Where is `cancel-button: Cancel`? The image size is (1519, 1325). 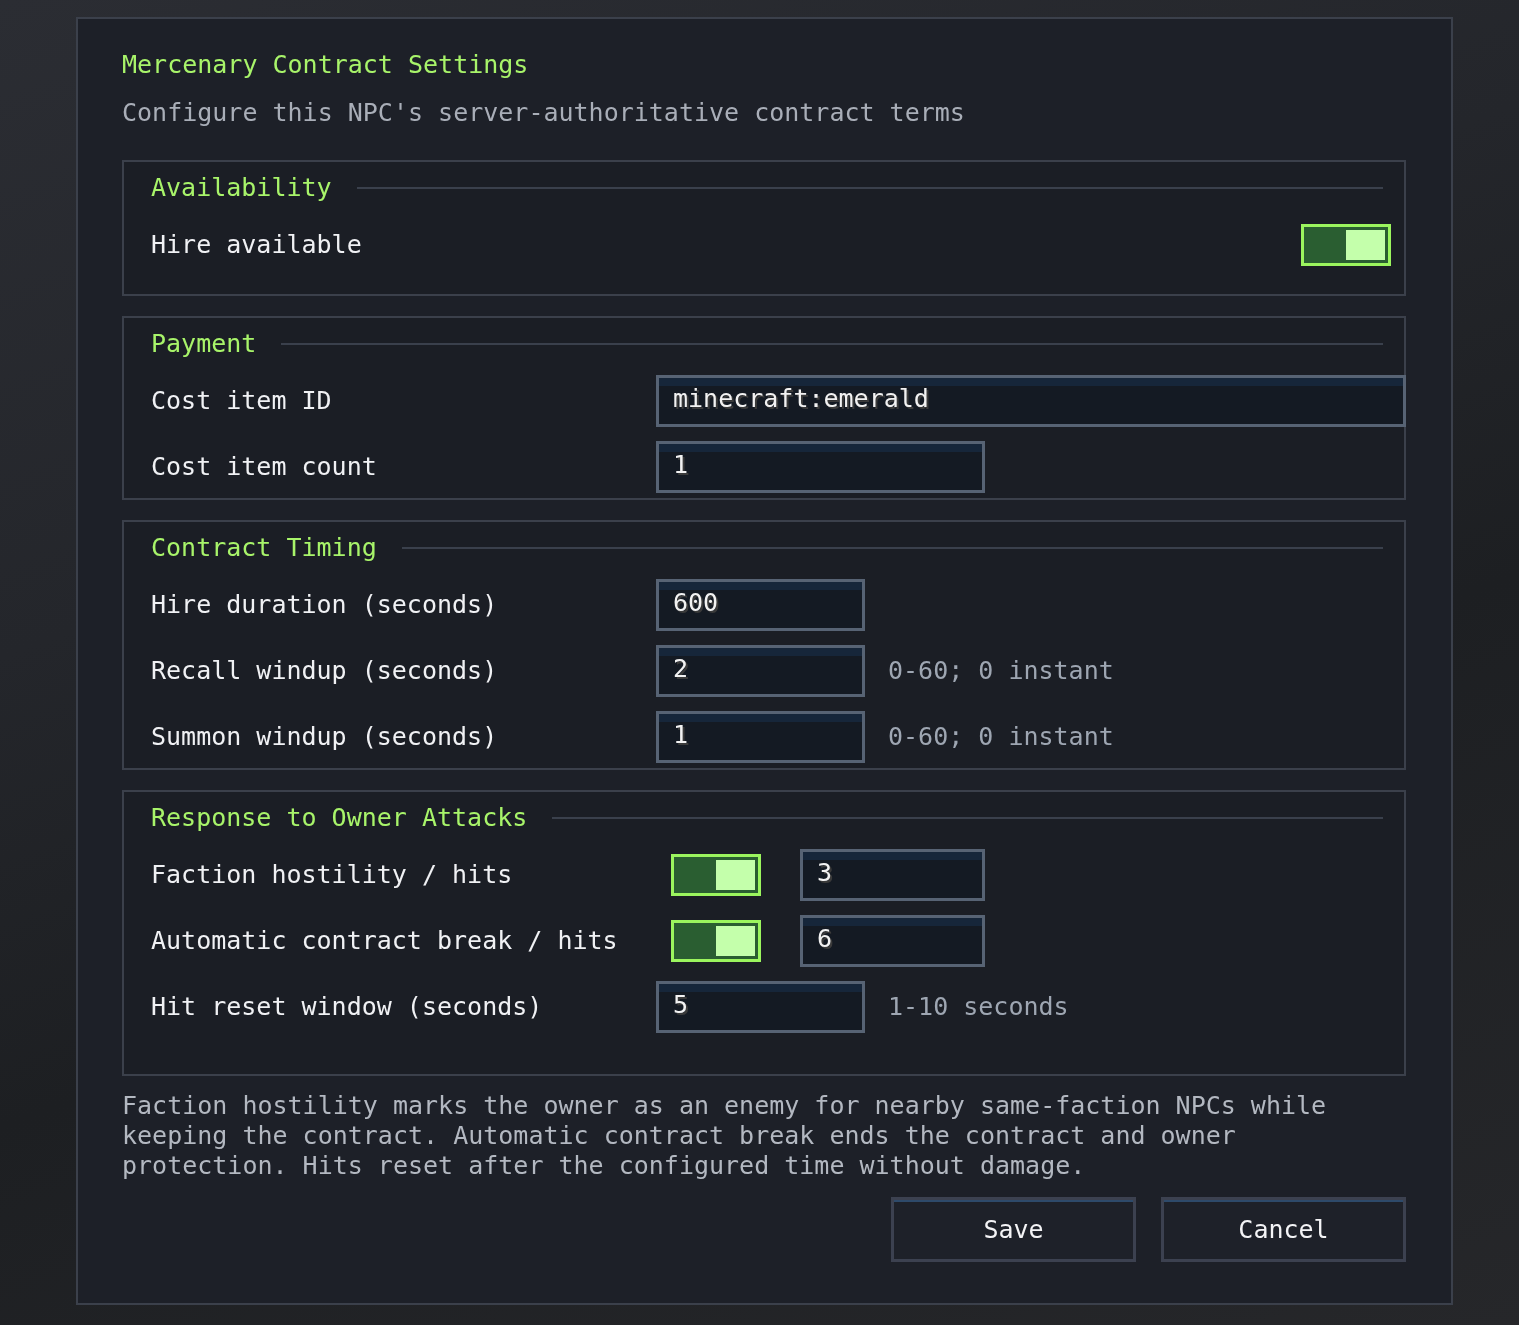 cancel-button: Cancel is located at coordinates (1283, 1229).